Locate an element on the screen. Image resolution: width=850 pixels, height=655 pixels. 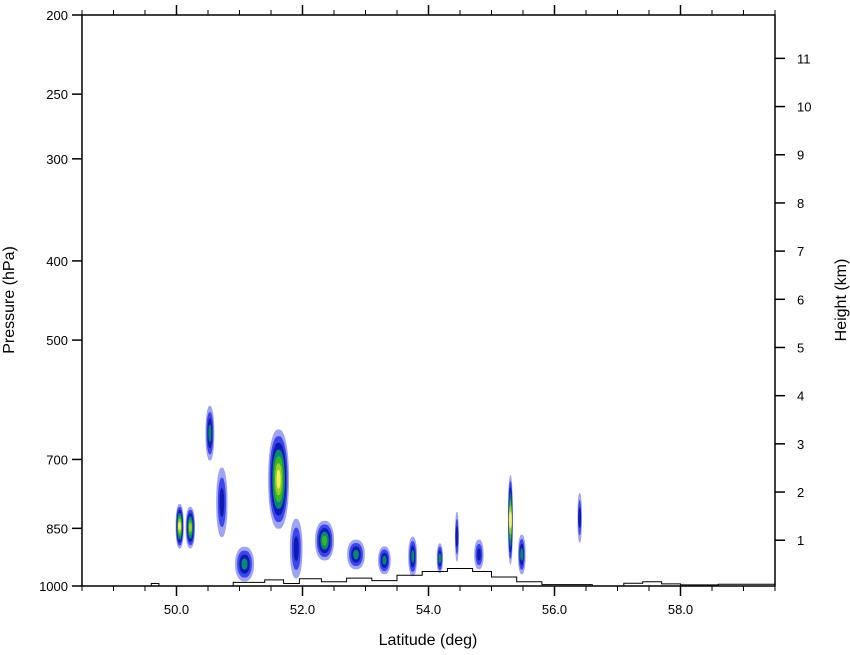
height-tick-label: 7 is located at coordinates (800, 251).